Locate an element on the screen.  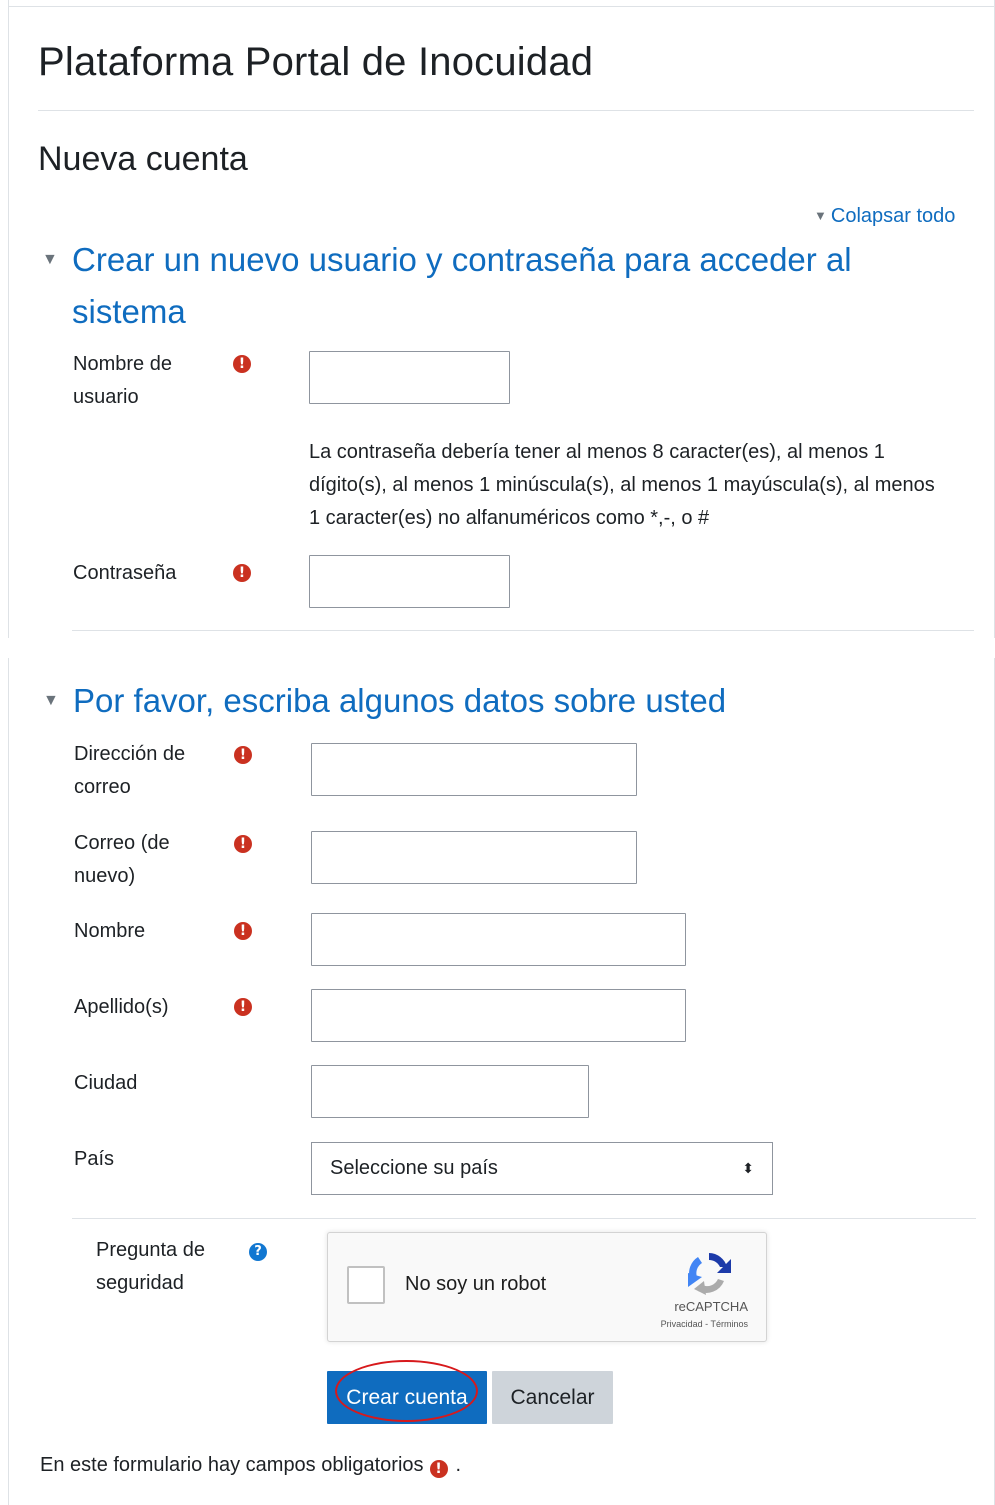
frame-top-border is located at coordinates (501, 6).